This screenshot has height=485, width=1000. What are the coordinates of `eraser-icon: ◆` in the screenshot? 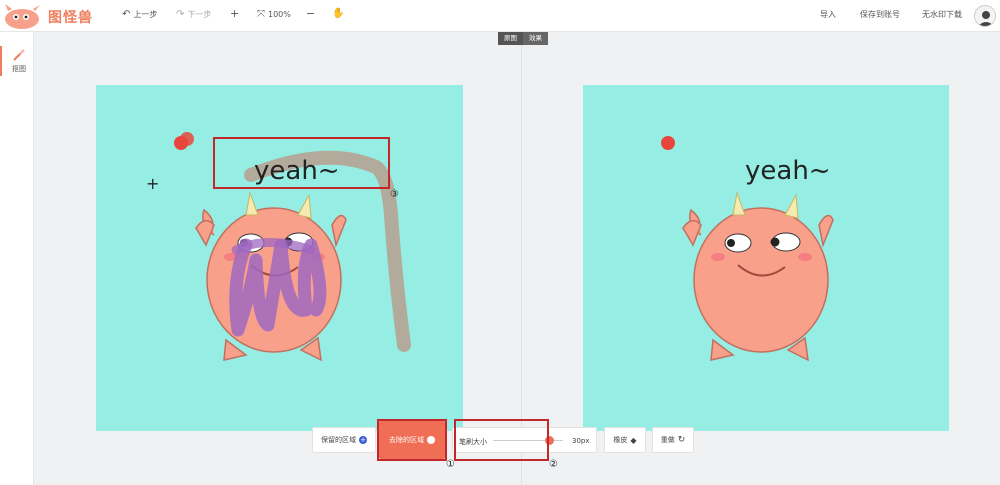 It's located at (633, 440).